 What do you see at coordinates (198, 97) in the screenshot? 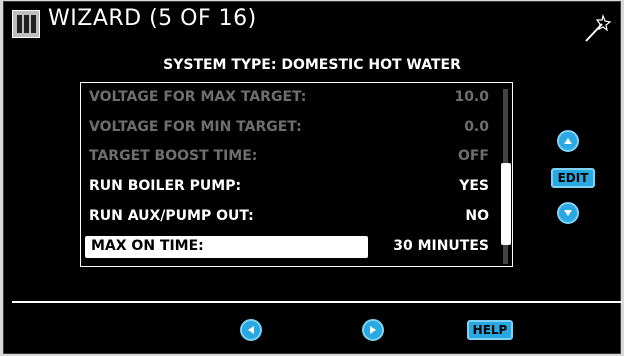
I see `setting-label: VOLTAGE FOR MAX TARGET:` at bounding box center [198, 97].